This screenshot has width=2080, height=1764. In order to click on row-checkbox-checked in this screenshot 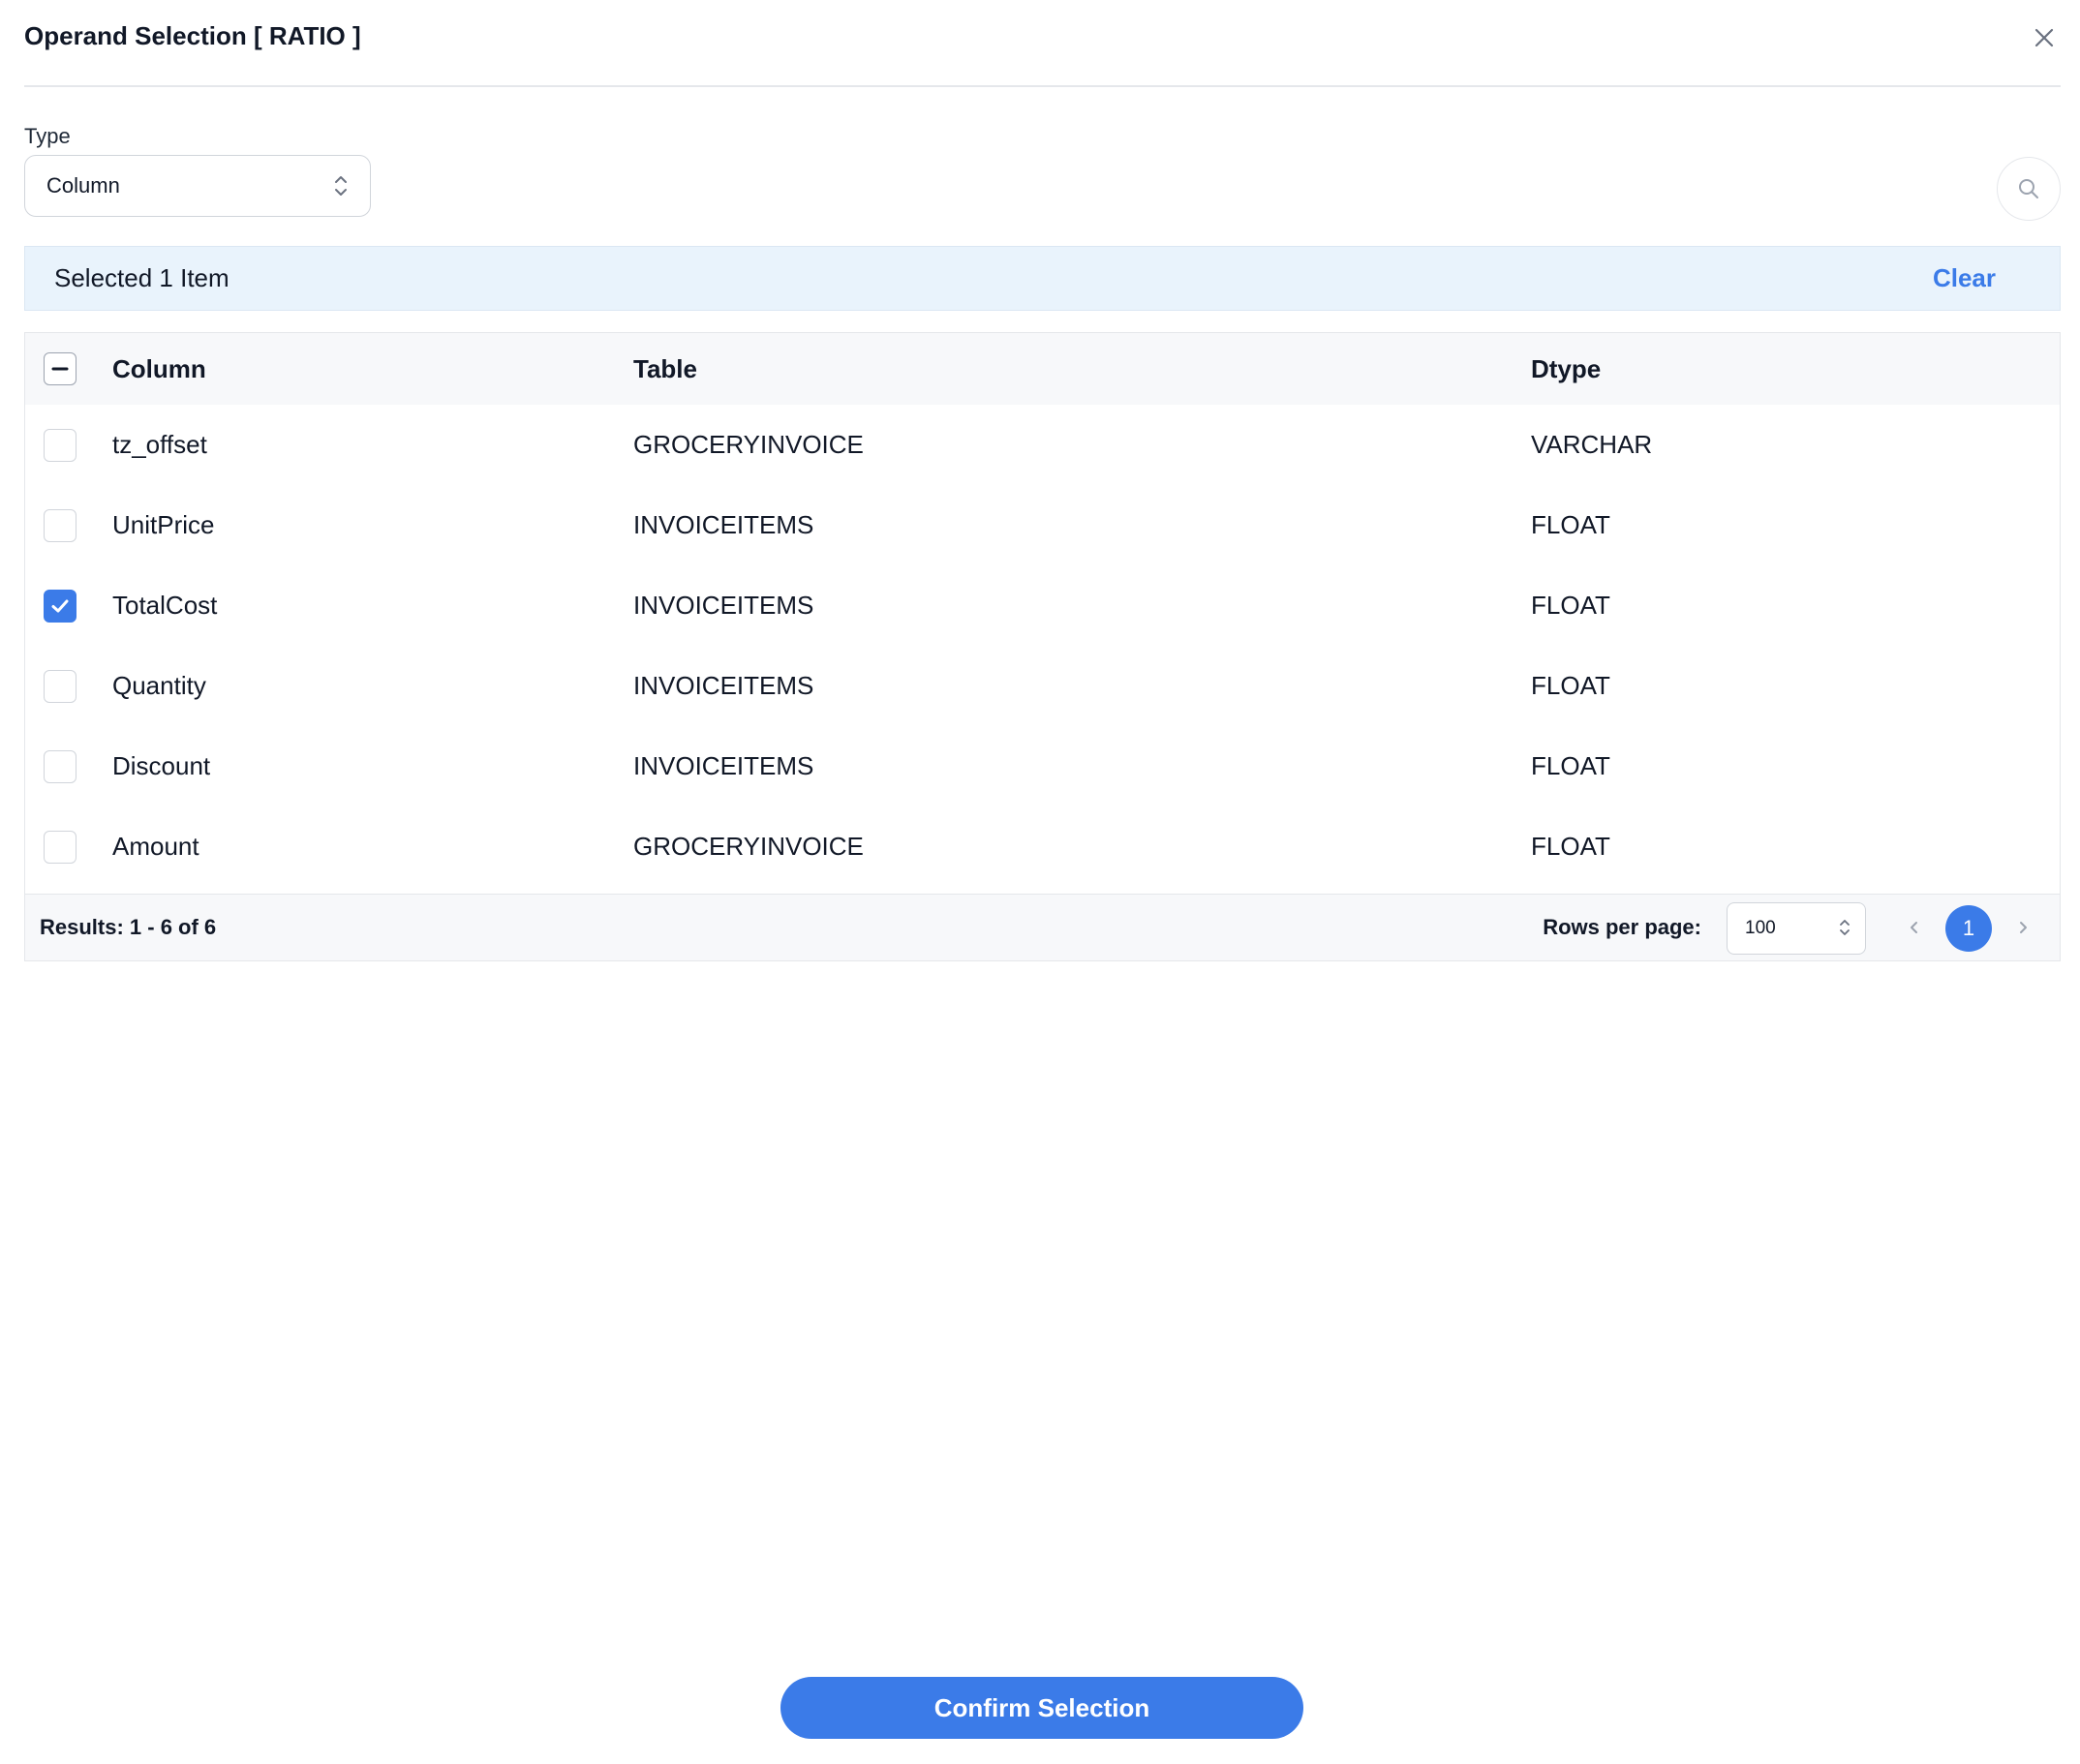, I will do `click(60, 606)`.